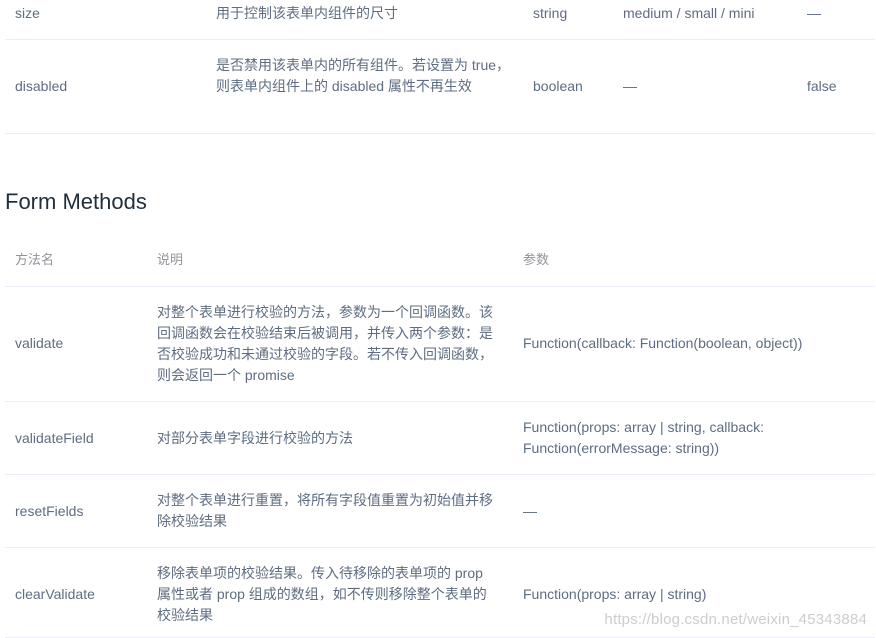  Describe the element at coordinates (550, 13) in the screenshot. I see `attribute-type: string` at that location.